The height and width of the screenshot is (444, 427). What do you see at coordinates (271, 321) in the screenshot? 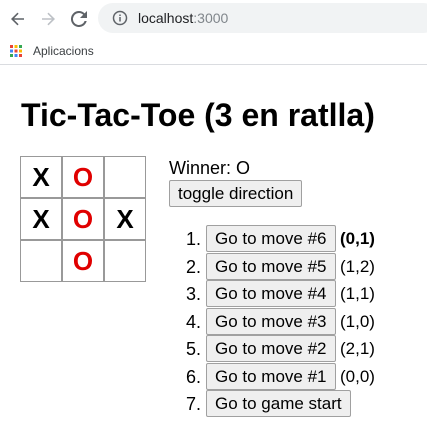
I see `go-to-move-button: Go to move #3` at bounding box center [271, 321].